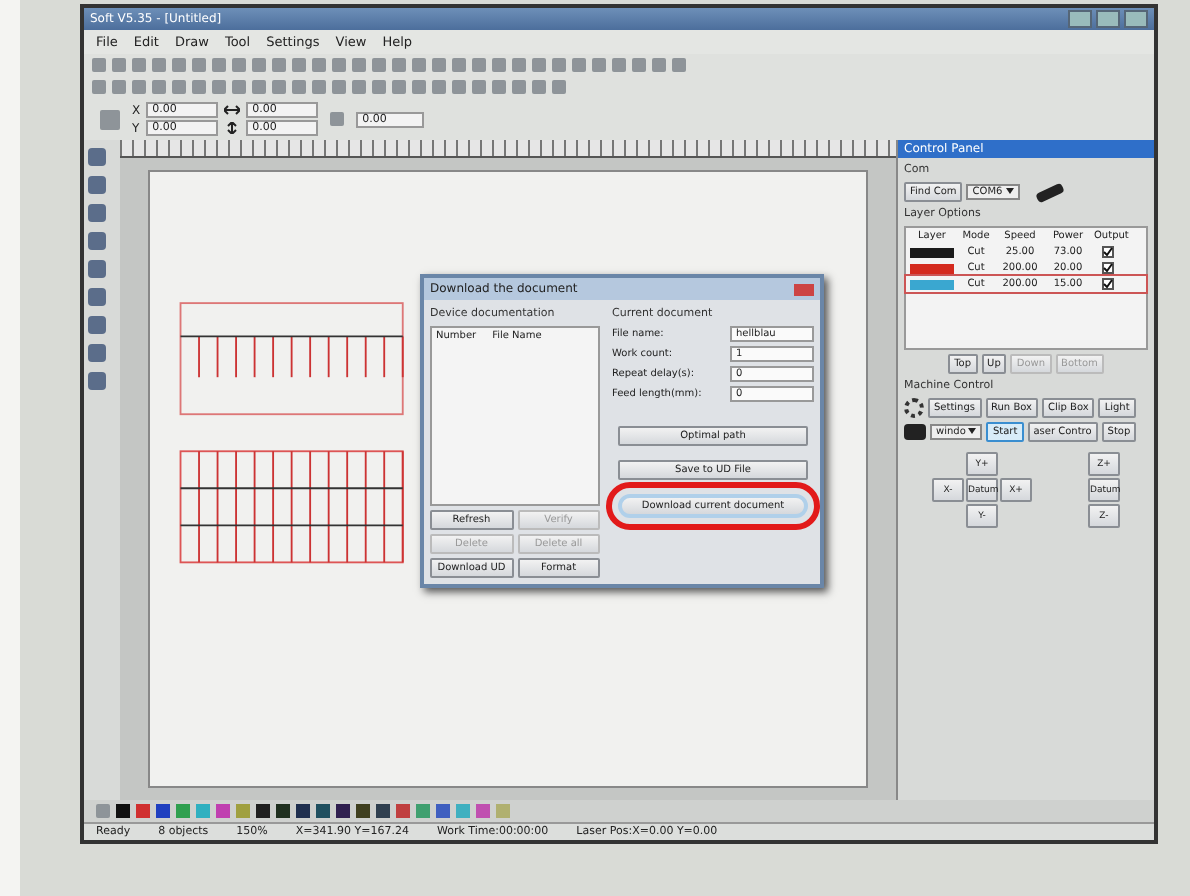  What do you see at coordinates (915, 432) in the screenshot?
I see `machine-icon` at bounding box center [915, 432].